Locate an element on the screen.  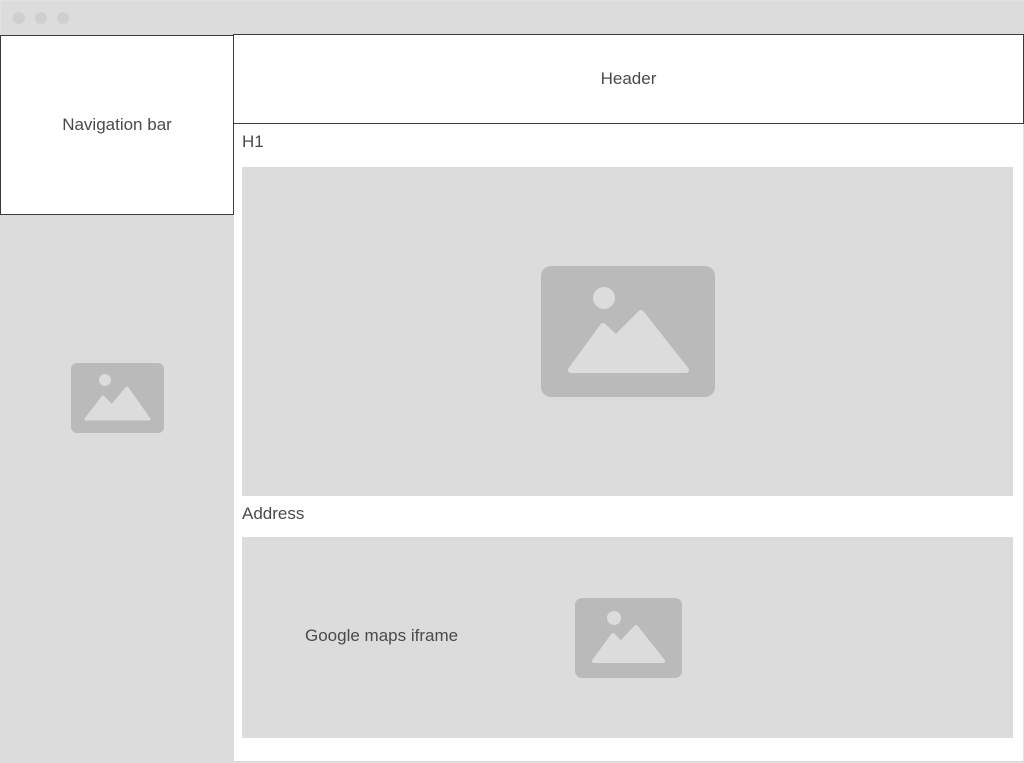
page-header: Header is located at coordinates (628, 79).